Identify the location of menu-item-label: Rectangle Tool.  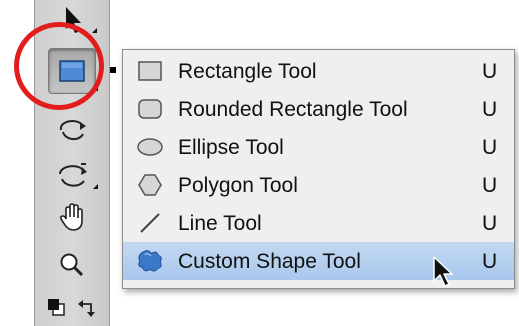
(247, 71).